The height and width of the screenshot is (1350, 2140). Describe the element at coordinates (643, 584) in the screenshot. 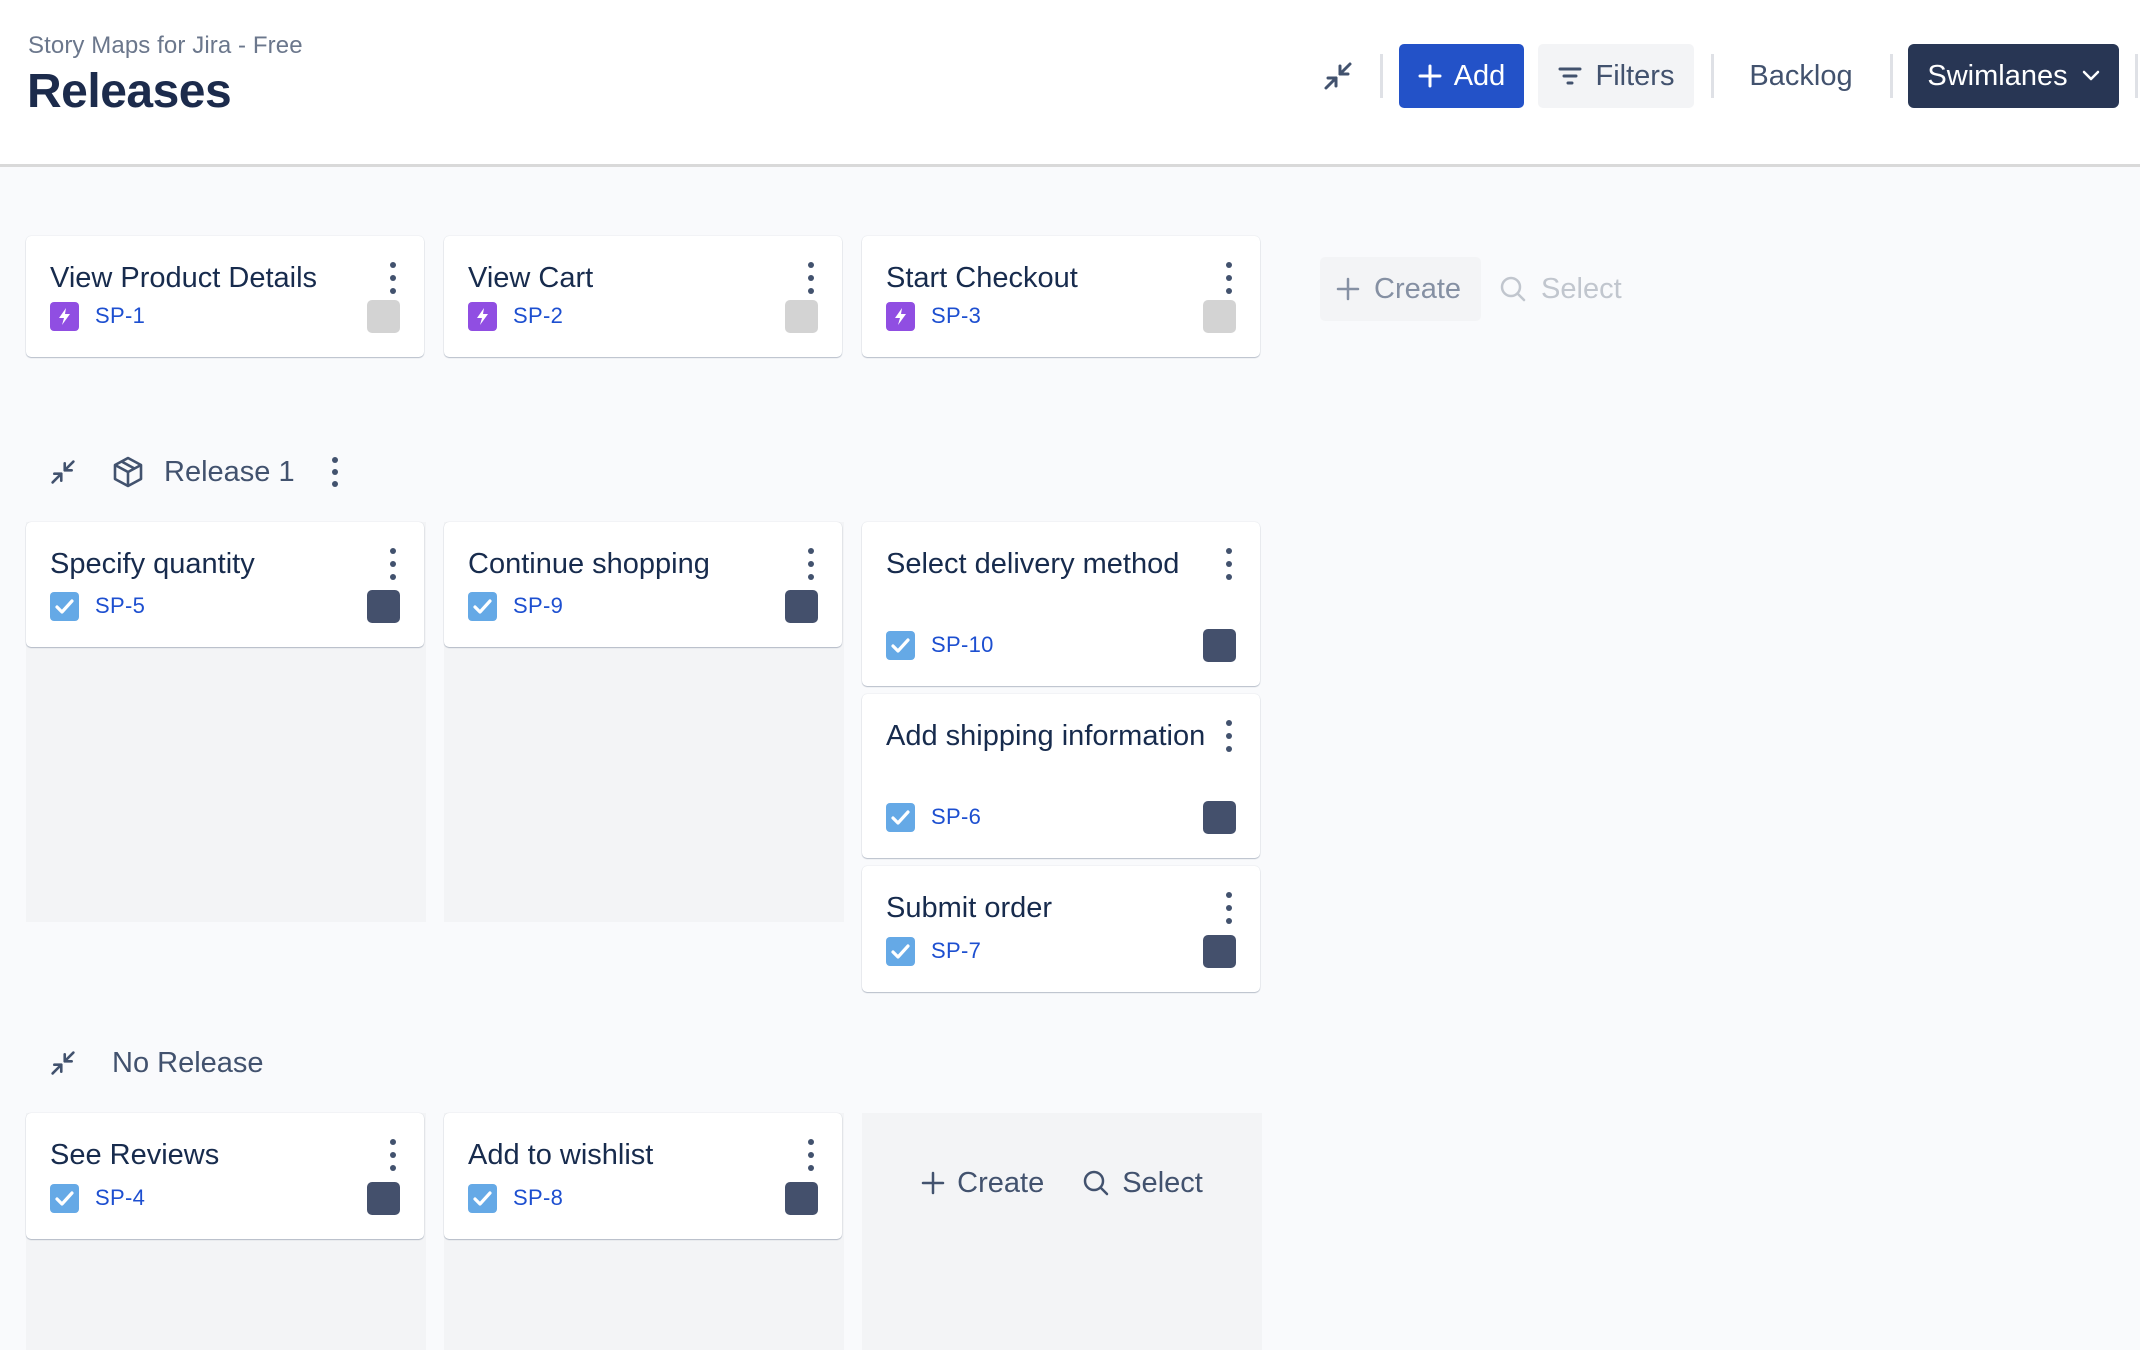

I see `issue-card: Continue shopping SP-9` at that location.